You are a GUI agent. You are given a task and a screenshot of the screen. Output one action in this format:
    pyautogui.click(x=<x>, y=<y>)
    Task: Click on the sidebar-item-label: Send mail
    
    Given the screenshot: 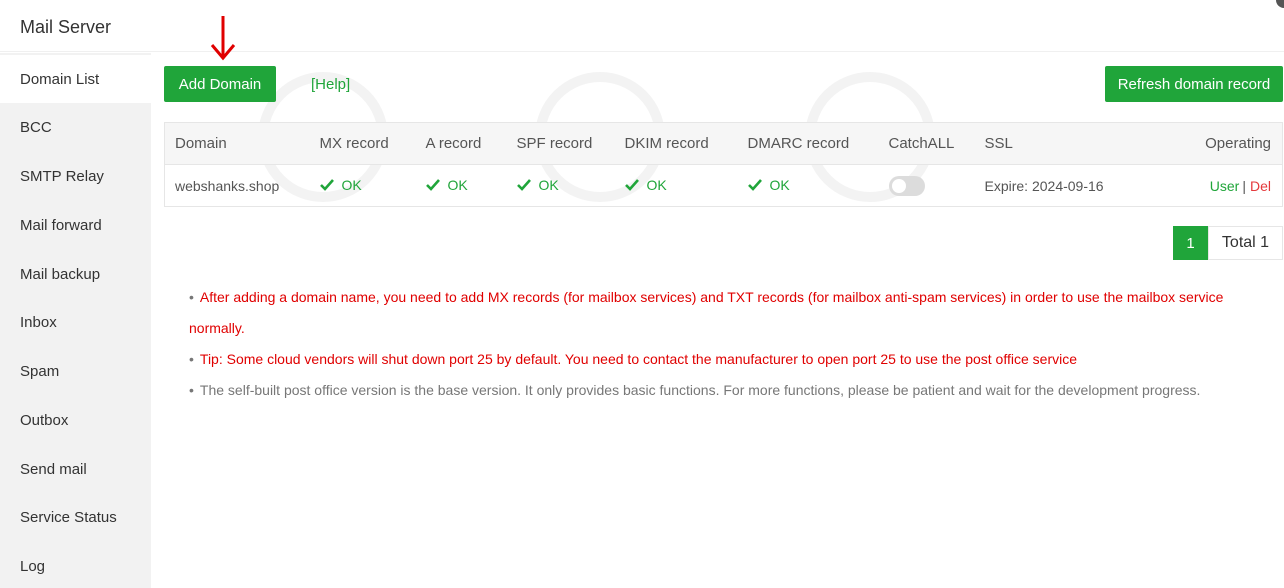 What is the action you would take?
    pyautogui.click(x=53, y=469)
    